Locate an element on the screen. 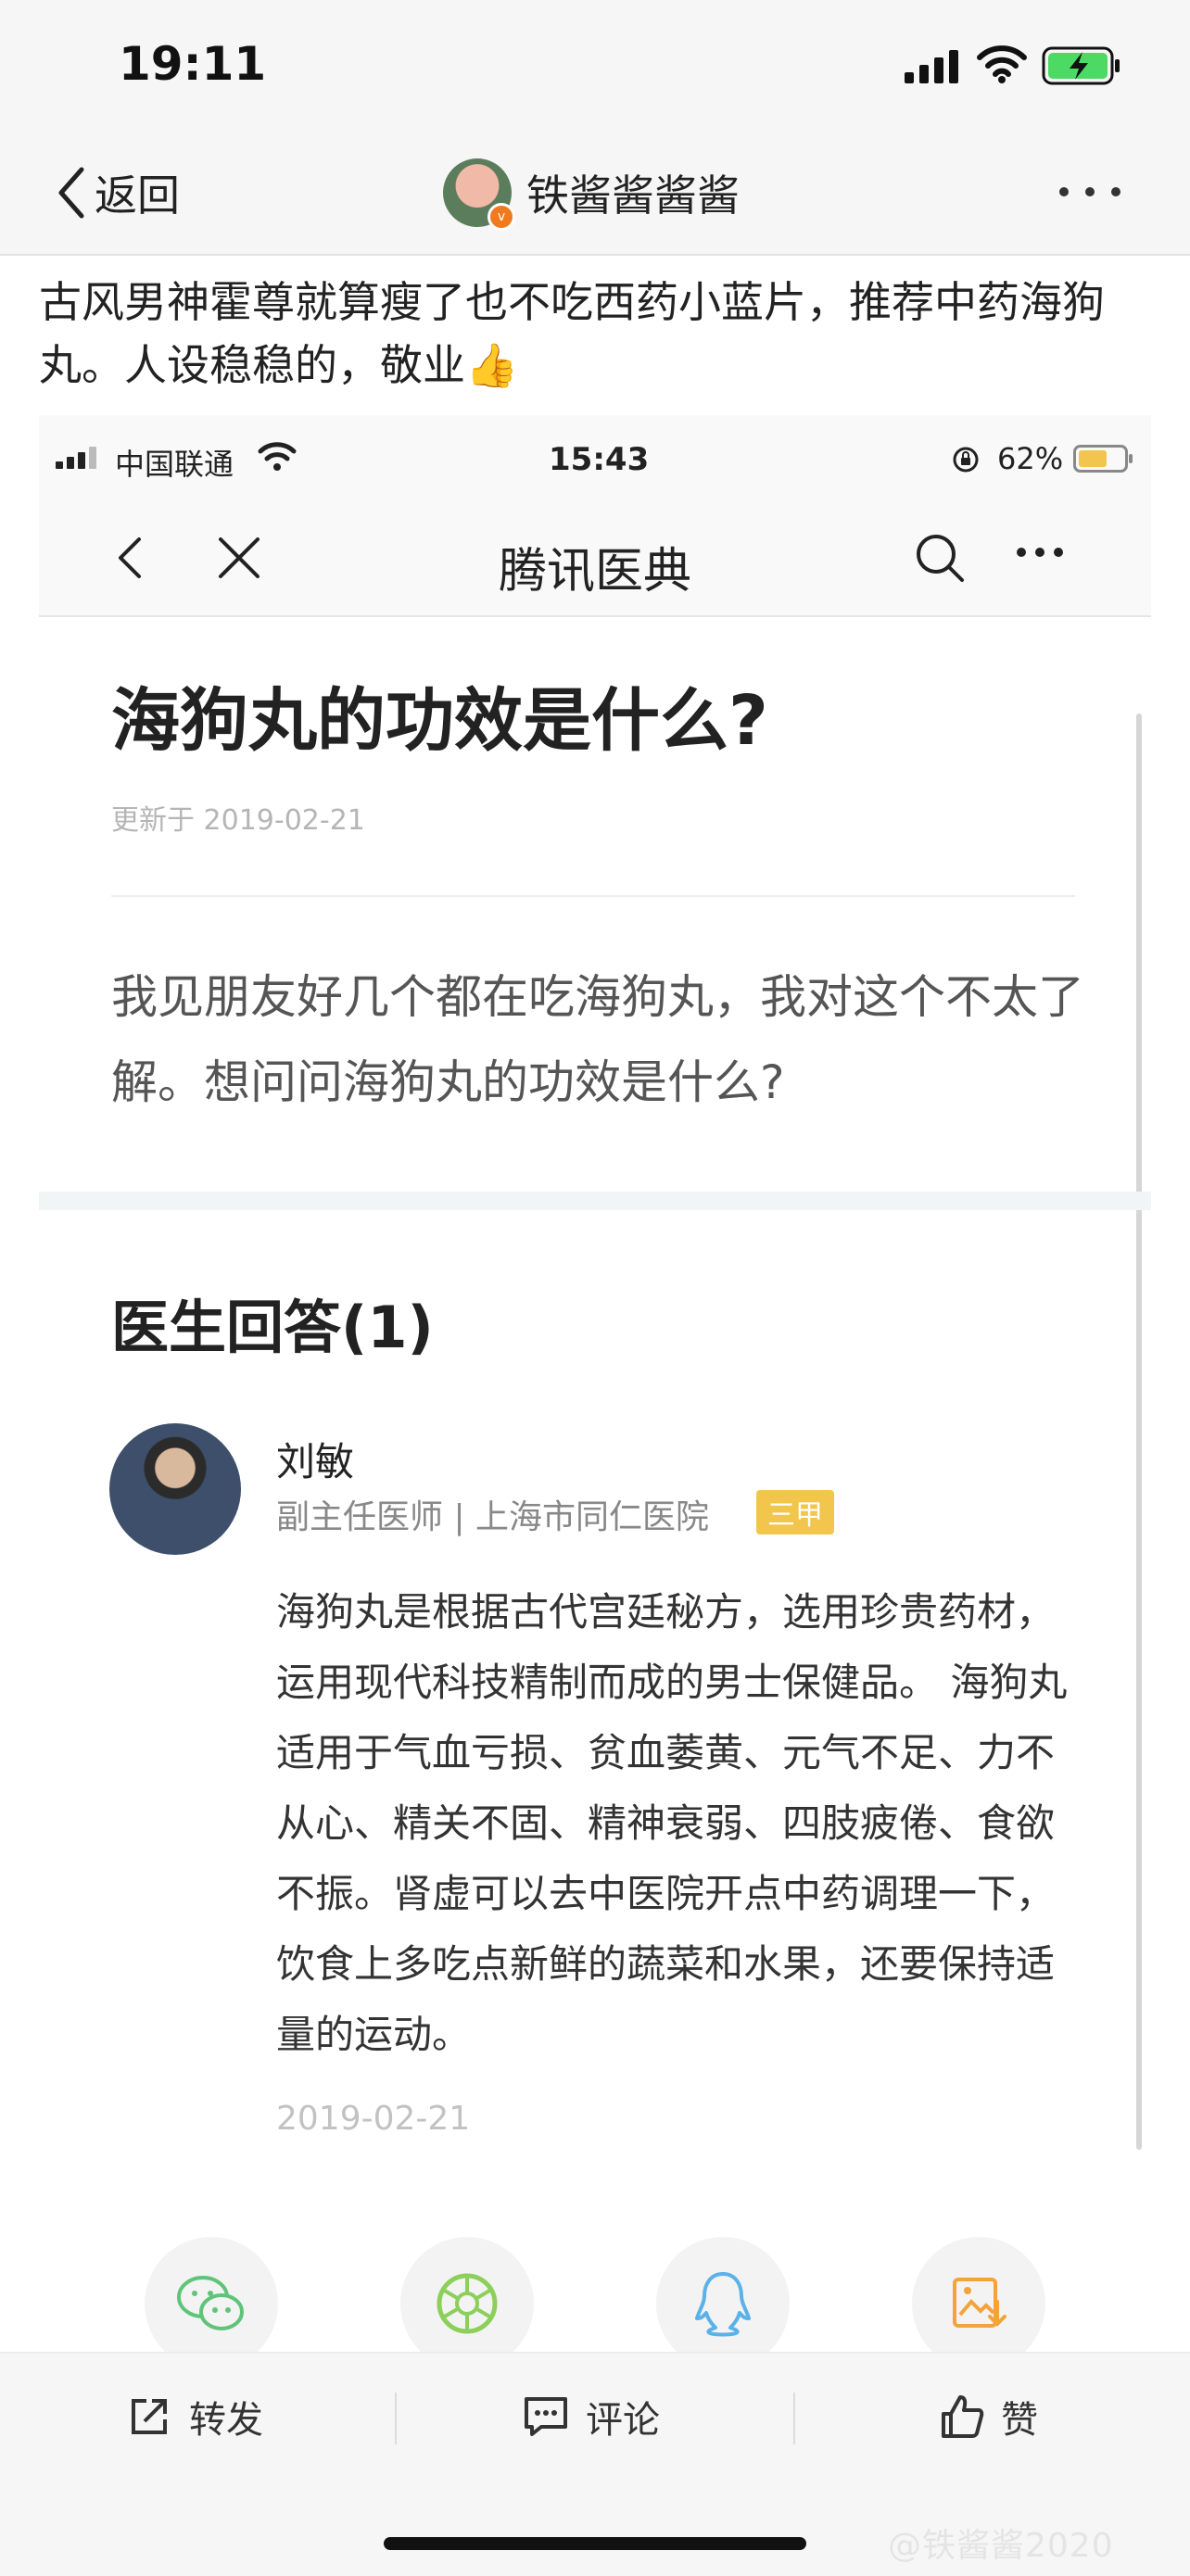 Image resolution: width=1190 pixels, height=2576 pixels. status-time: 19:11 is located at coordinates (193, 64).